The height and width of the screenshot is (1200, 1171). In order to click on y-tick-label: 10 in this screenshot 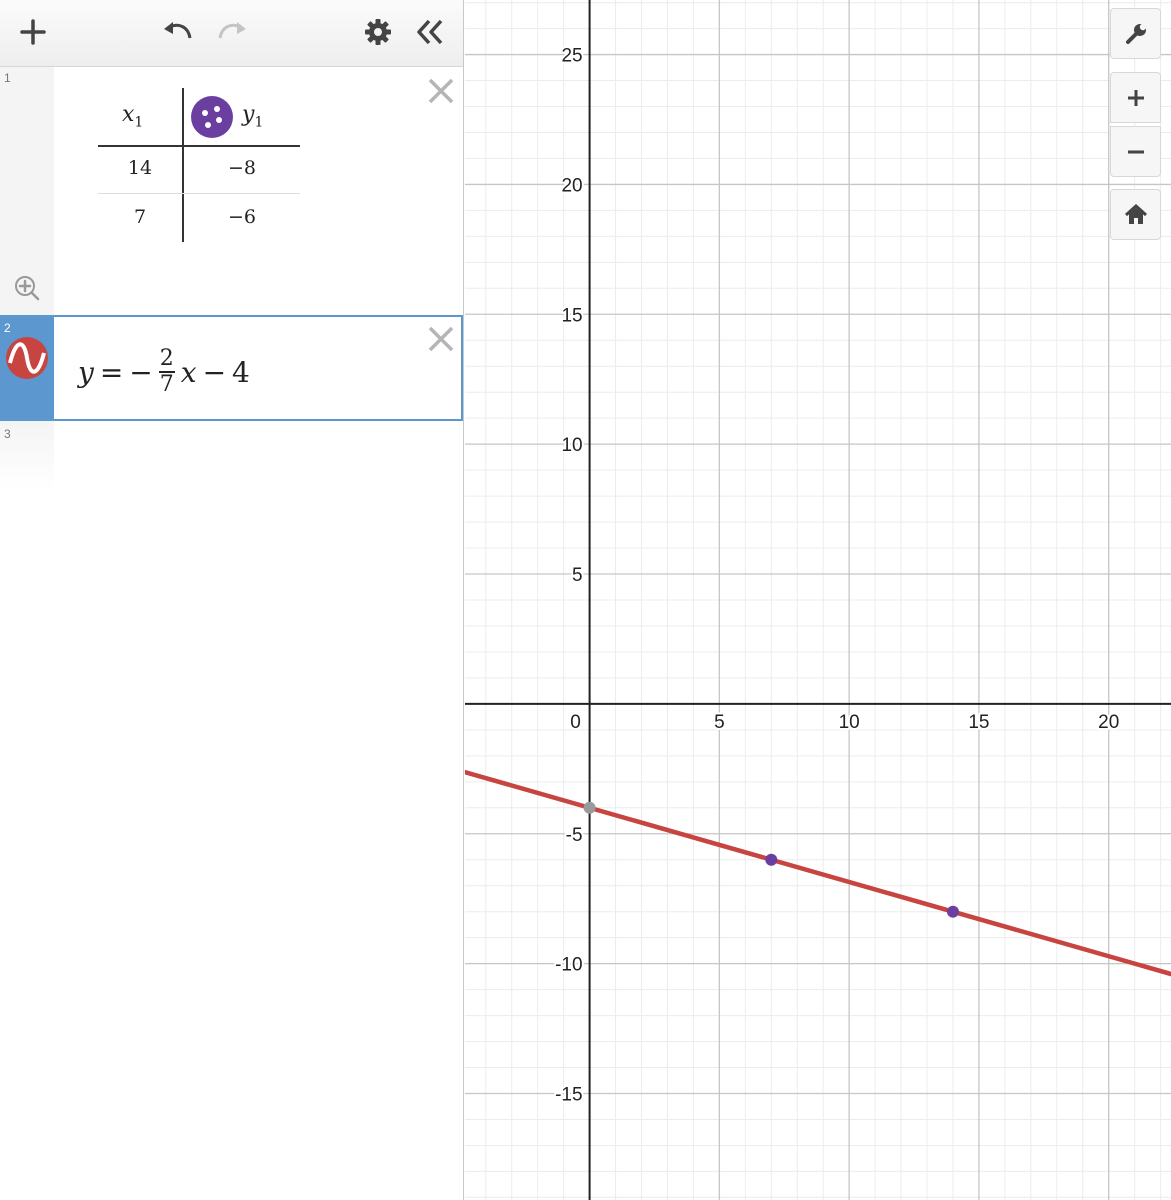, I will do `click(571, 445)`.